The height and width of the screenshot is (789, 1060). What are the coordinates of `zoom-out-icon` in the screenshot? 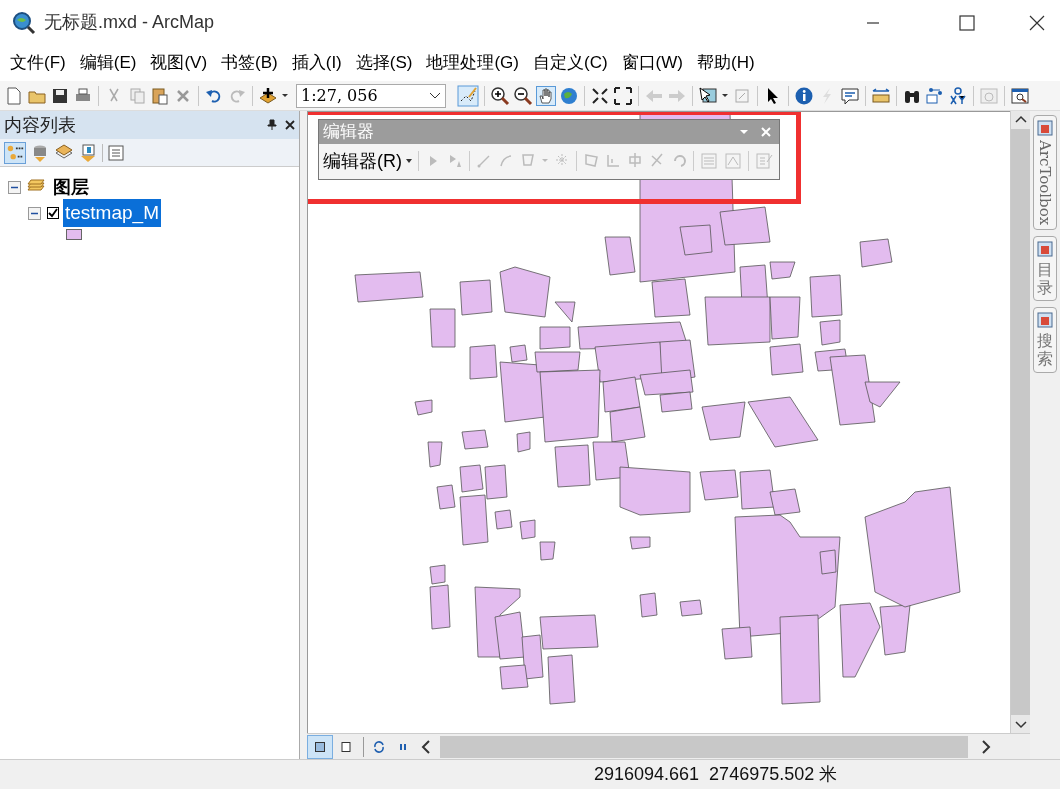 It's located at (523, 95).